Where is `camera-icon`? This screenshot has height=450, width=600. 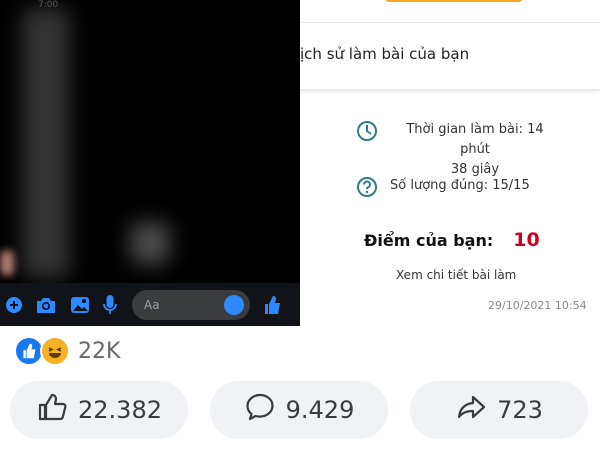 camera-icon is located at coordinates (46, 305).